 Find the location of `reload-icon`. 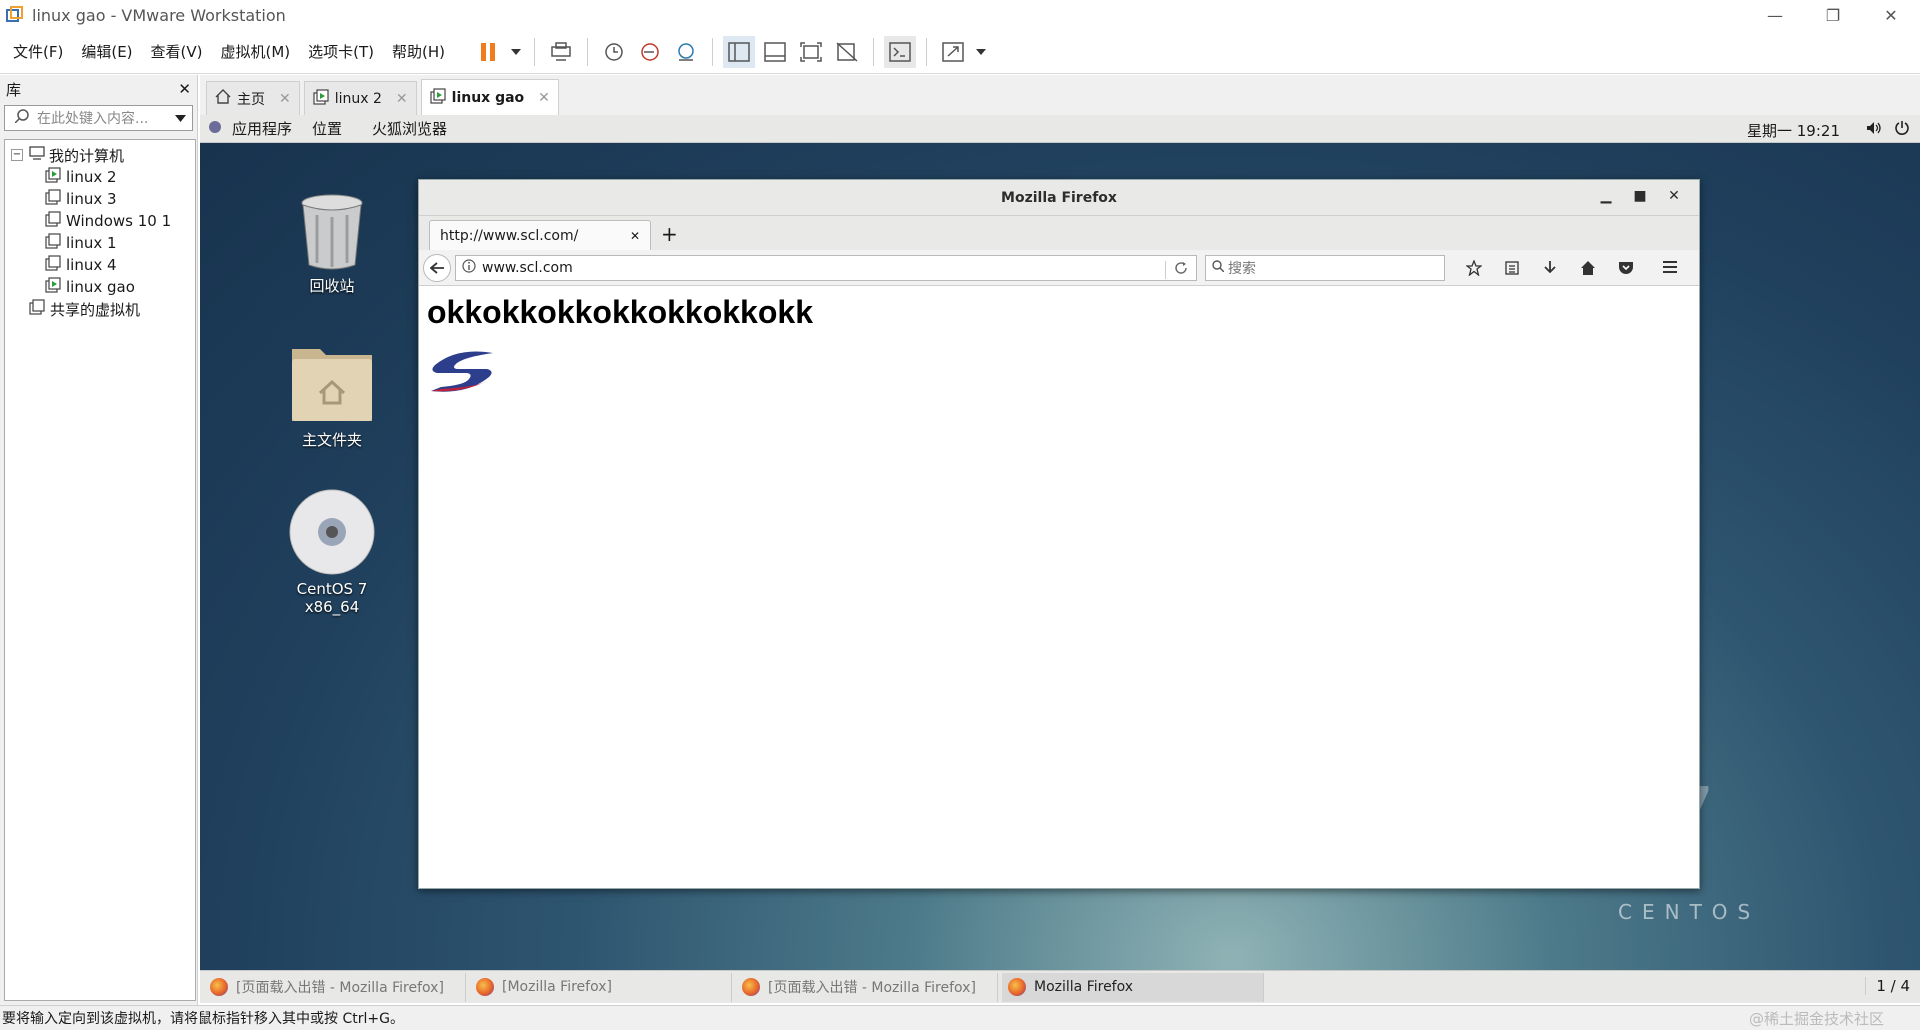

reload-icon is located at coordinates (1176, 269).